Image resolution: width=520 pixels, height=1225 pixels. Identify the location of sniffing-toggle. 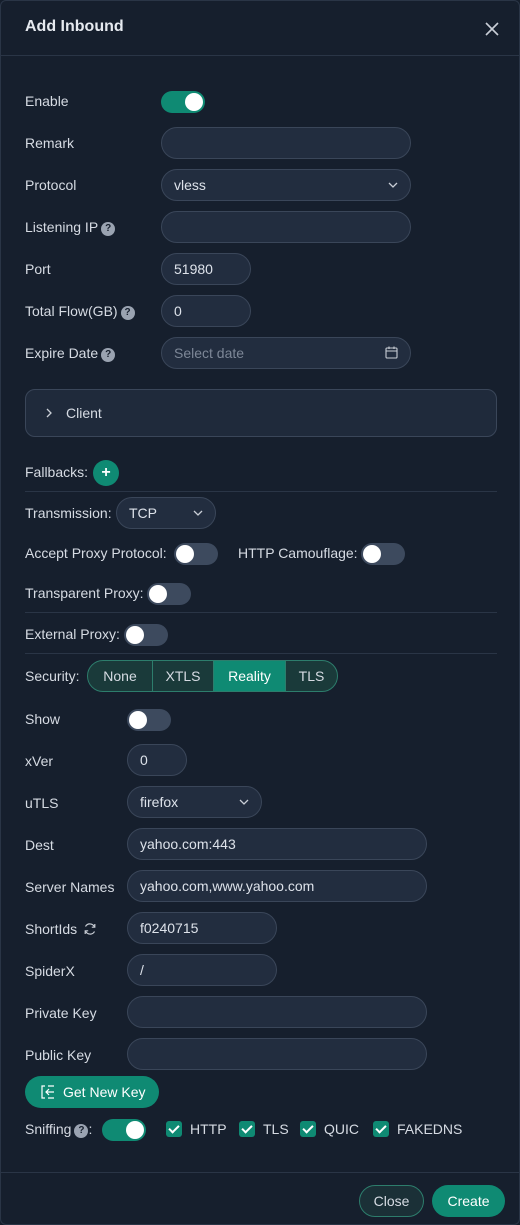
(124, 1130).